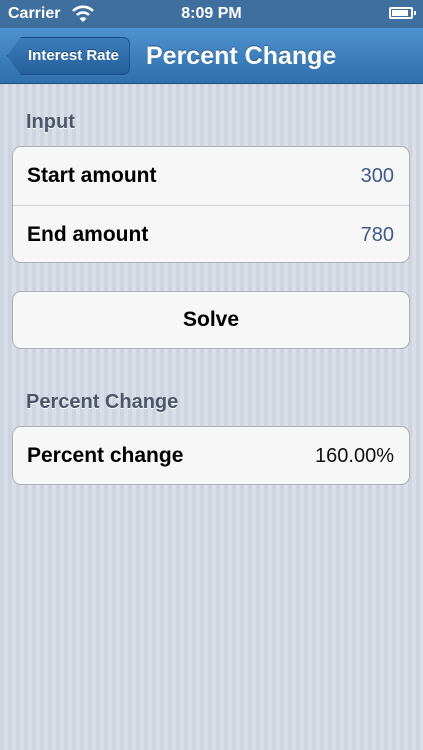  Describe the element at coordinates (377, 176) in the screenshot. I see `start-amount-value: 300` at that location.